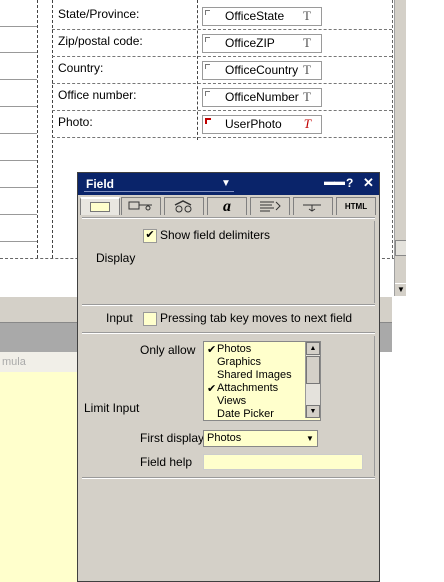 The width and height of the screenshot is (444, 582). Describe the element at coordinates (234, 349) in the screenshot. I see `list-item: Photos` at that location.